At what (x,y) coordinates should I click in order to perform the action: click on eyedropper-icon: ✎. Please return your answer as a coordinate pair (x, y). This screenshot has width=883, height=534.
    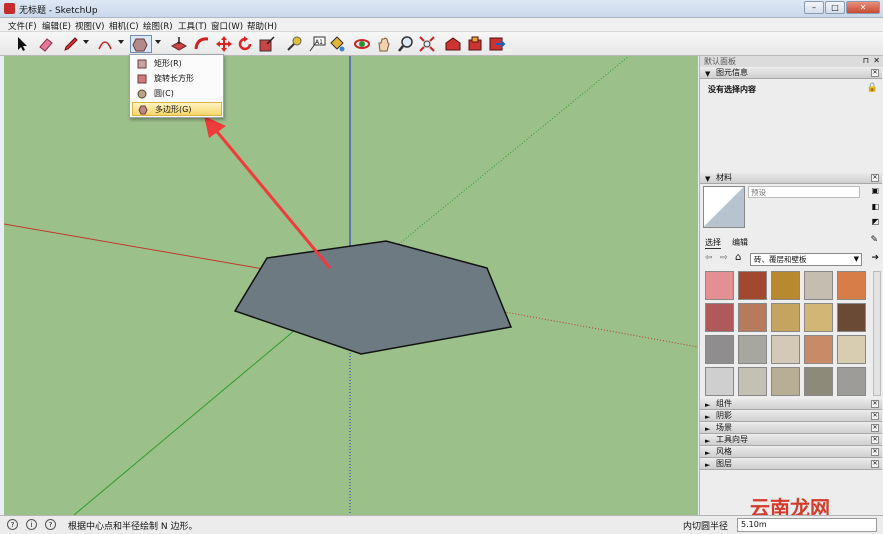
    Looking at the image, I should click on (874, 240).